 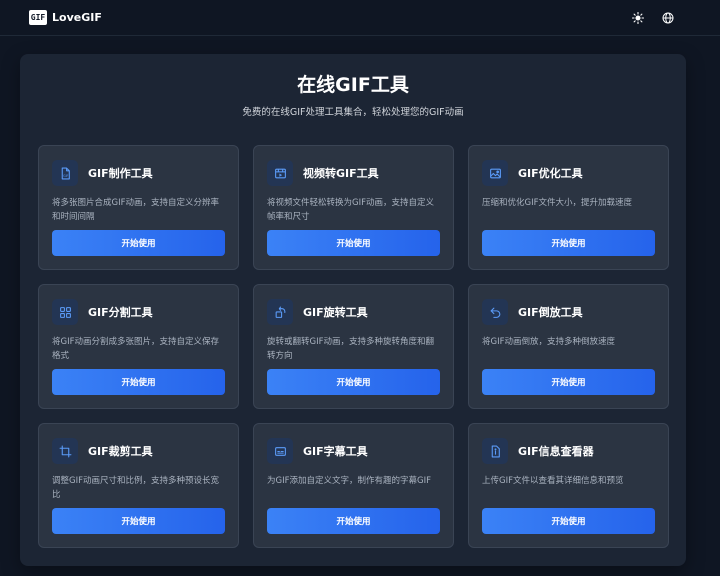 What do you see at coordinates (65, 451) in the screenshot?
I see `crop-icon` at bounding box center [65, 451].